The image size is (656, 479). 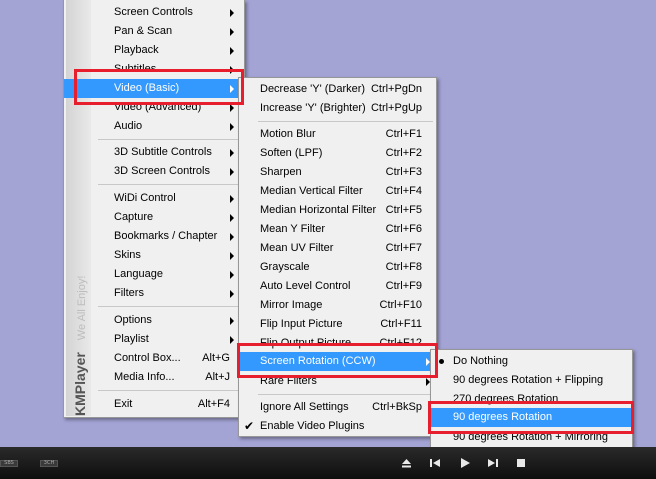 What do you see at coordinates (403, 267) in the screenshot?
I see `menu-item-shortcut: Ctrl+F8` at bounding box center [403, 267].